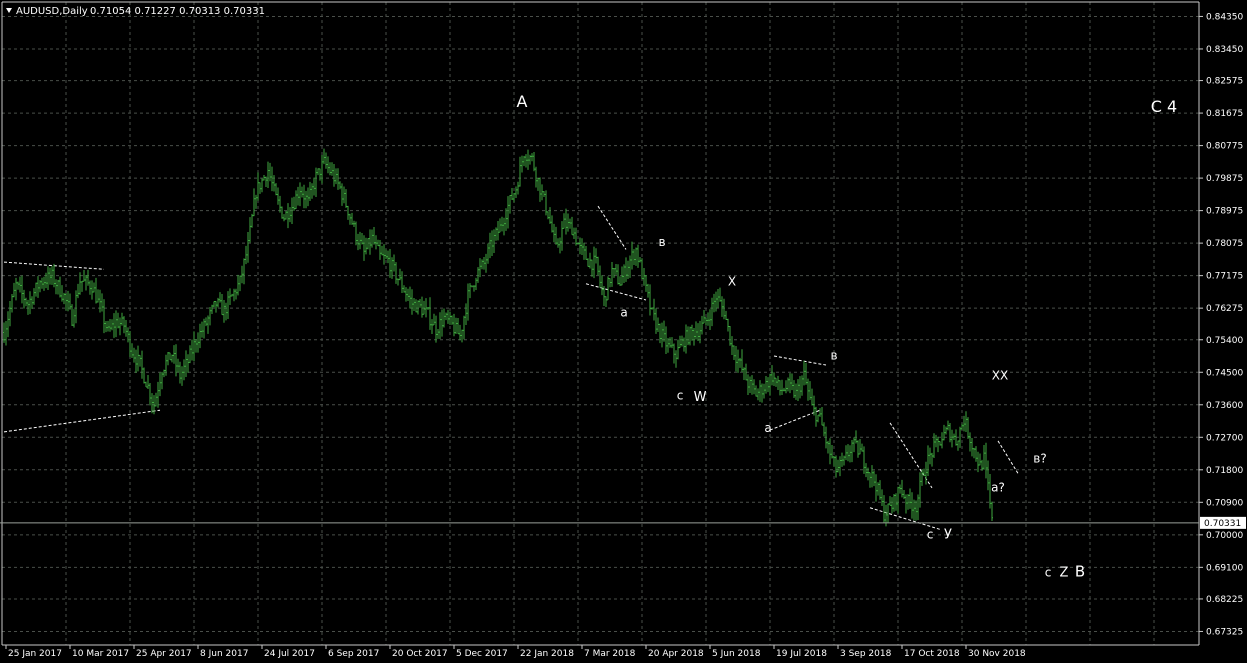  I want to click on price-tick-label: 0.72700, so click(1224, 438).